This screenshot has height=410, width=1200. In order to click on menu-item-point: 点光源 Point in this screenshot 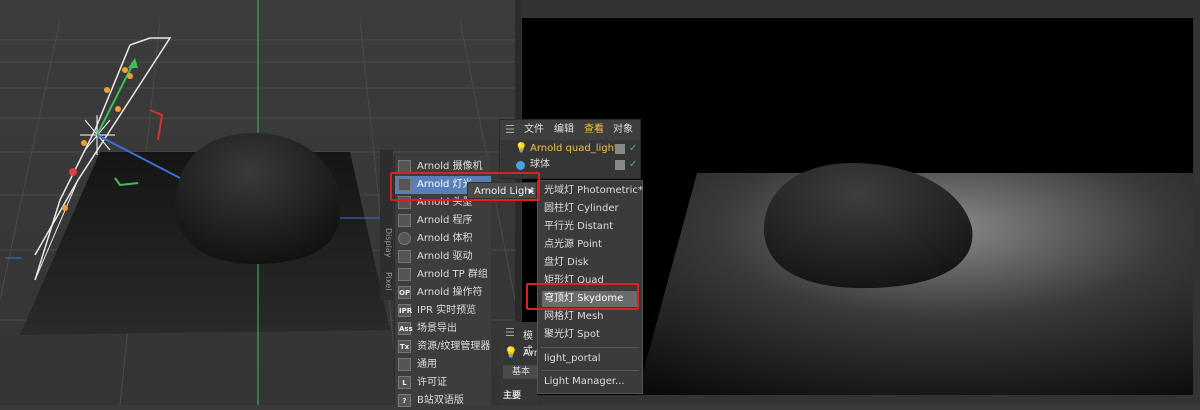, I will do `click(573, 245)`.